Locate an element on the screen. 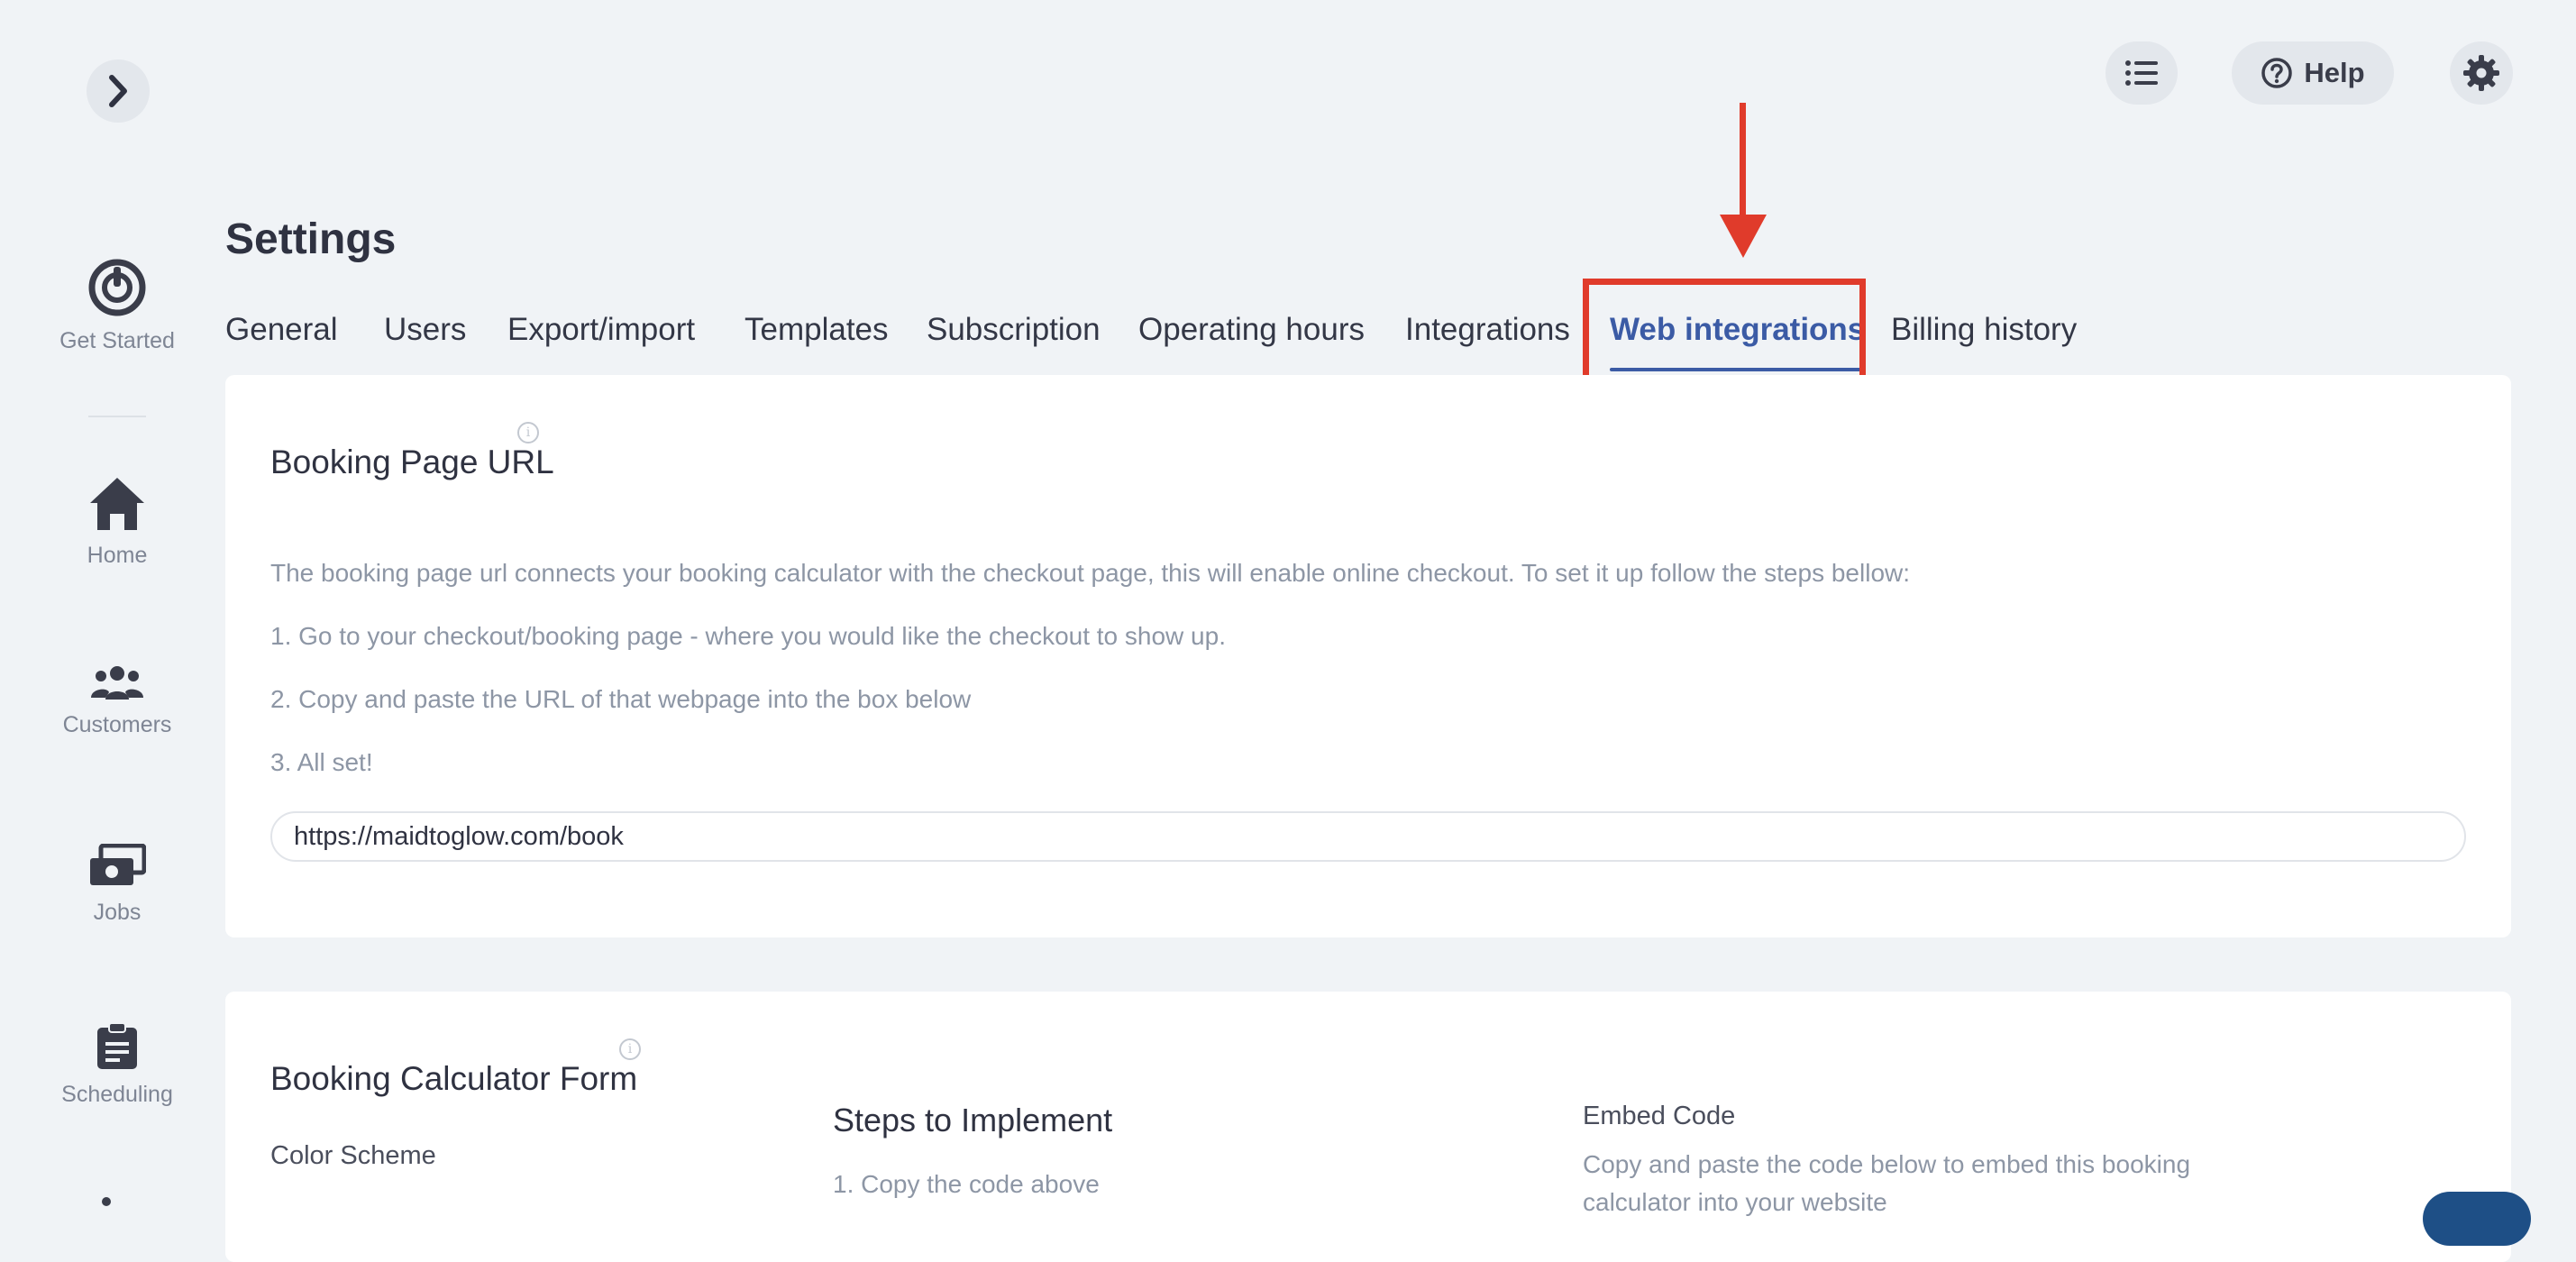 The height and width of the screenshot is (1262, 2576). sidebar-item-label: Get Started is located at coordinates (117, 340).